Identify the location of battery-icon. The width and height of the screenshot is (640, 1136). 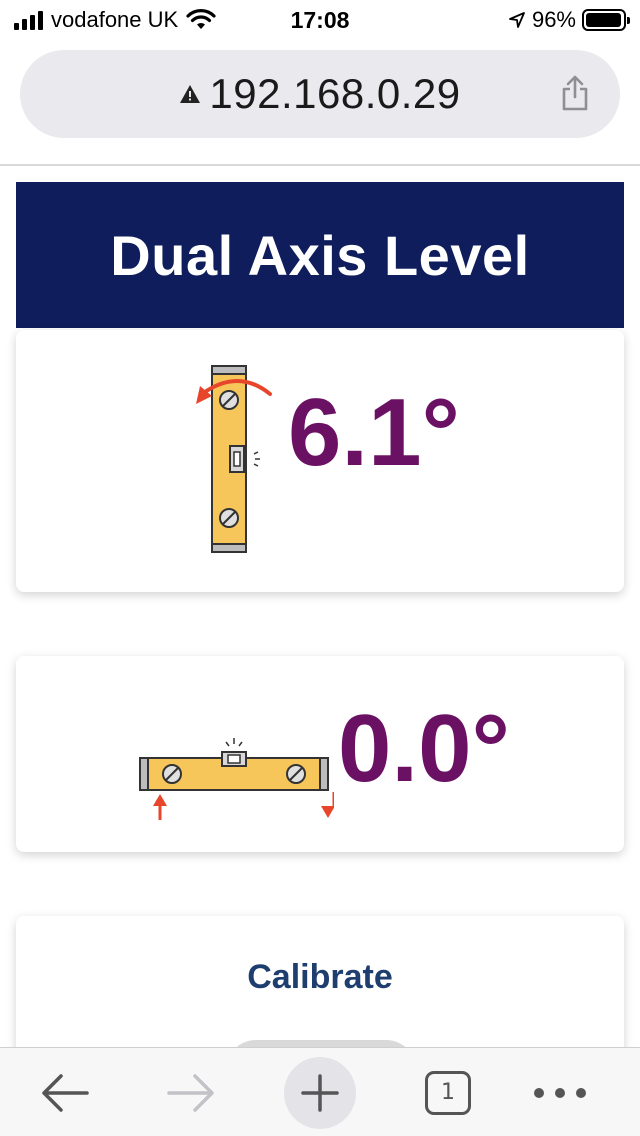
(606, 20).